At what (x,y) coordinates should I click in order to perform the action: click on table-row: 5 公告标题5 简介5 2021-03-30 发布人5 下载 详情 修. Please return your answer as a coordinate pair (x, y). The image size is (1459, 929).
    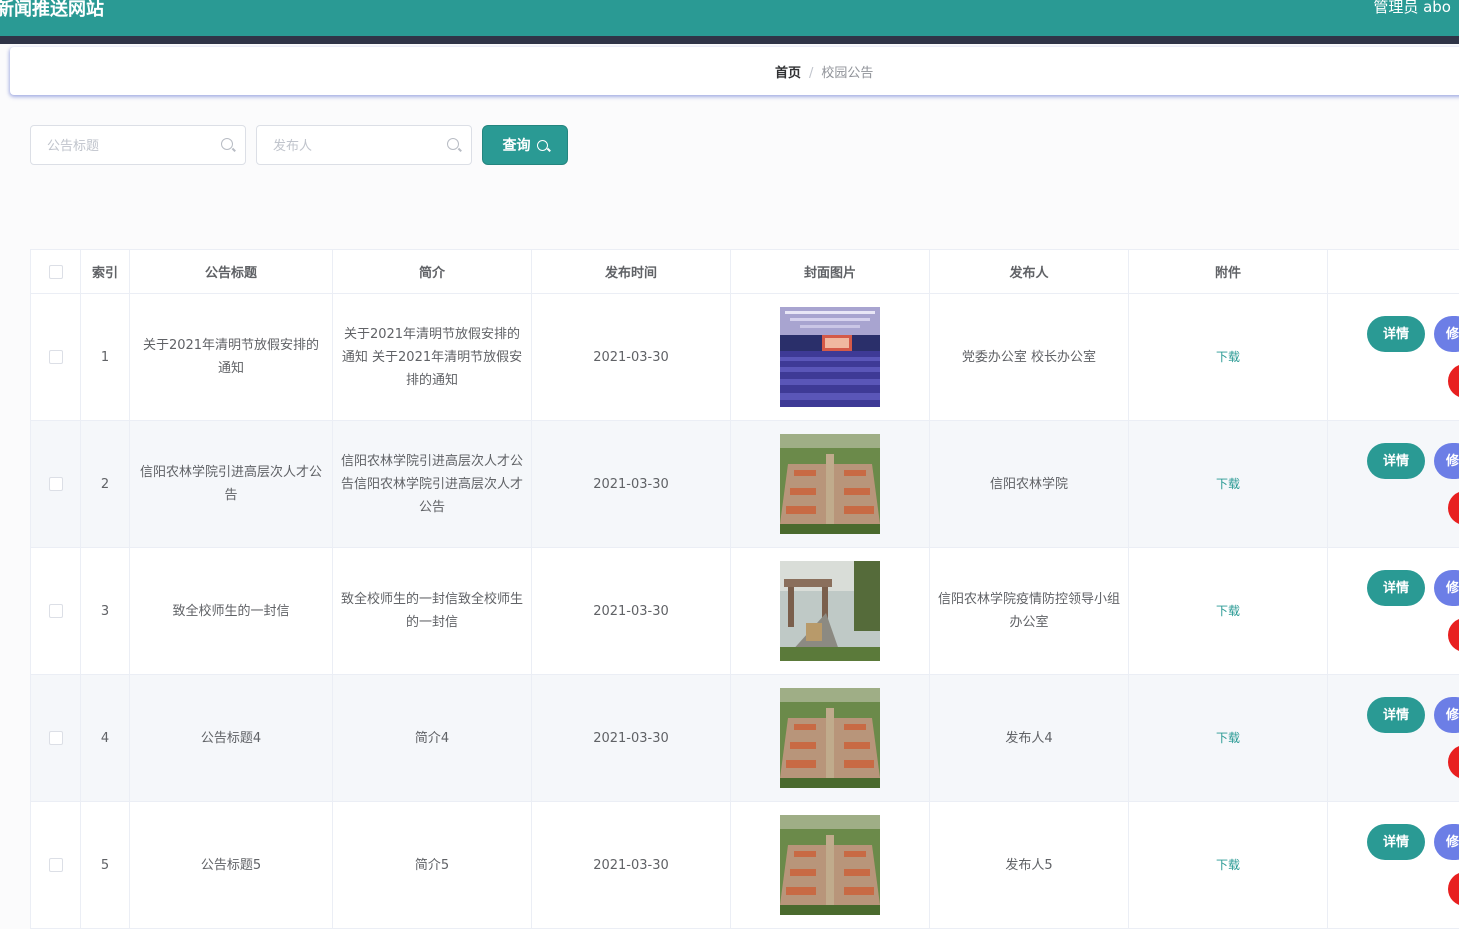
    Looking at the image, I should click on (745, 865).